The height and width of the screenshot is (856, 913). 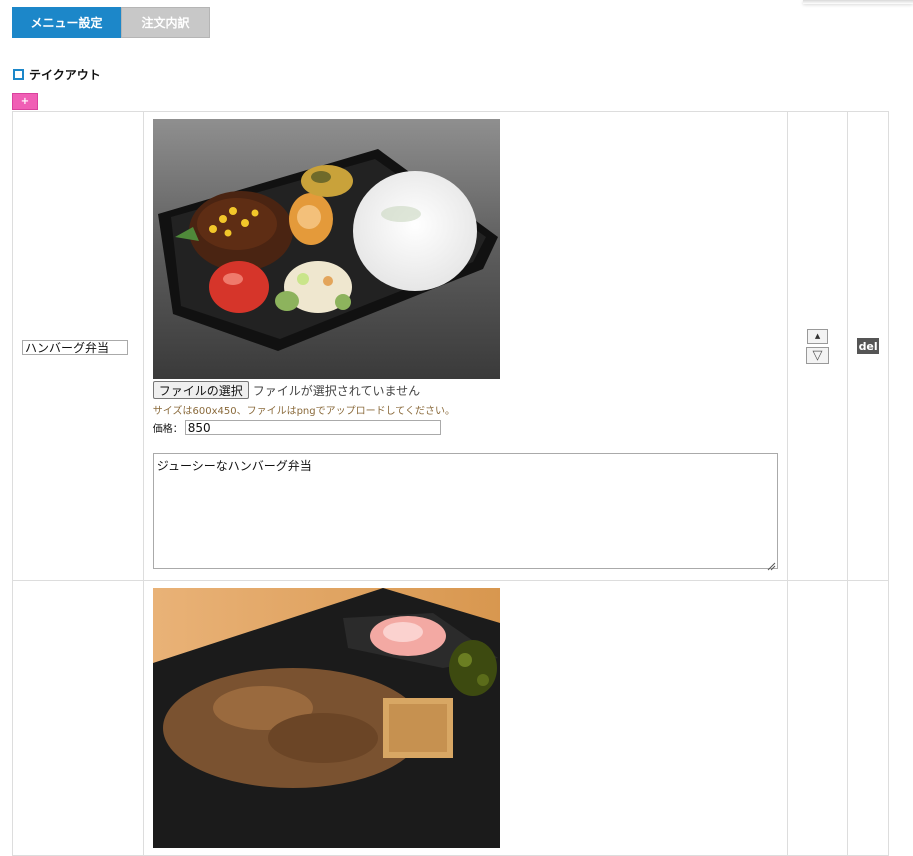 I want to click on tab-menu-settings: メニュー設定, so click(x=66, y=22).